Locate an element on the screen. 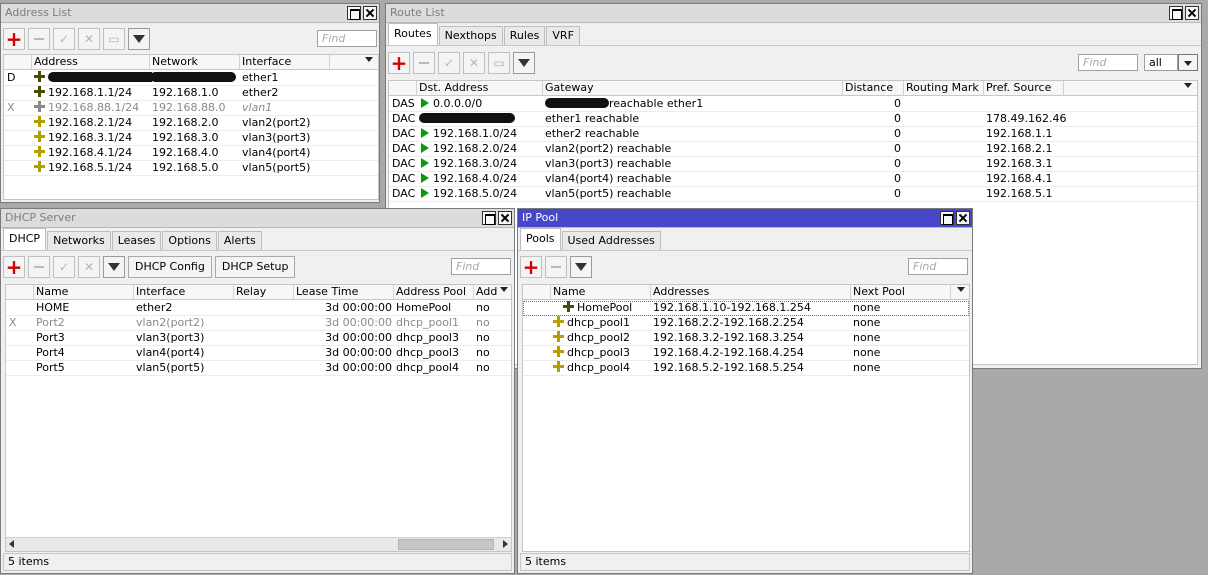 Image resolution: width=1208 pixels, height=575 pixels. table-row: 192.168.4.1/24 192.168.4.0 vlan4(port4) is located at coordinates (191, 153).